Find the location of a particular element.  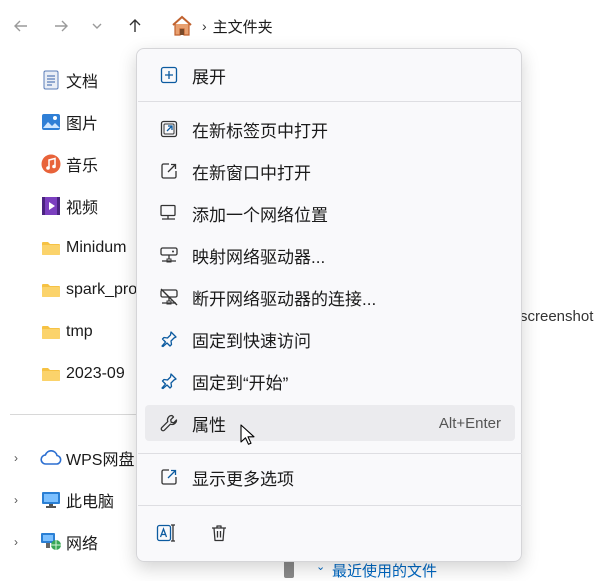

menu-item-label: 展开 is located at coordinates (209, 77).